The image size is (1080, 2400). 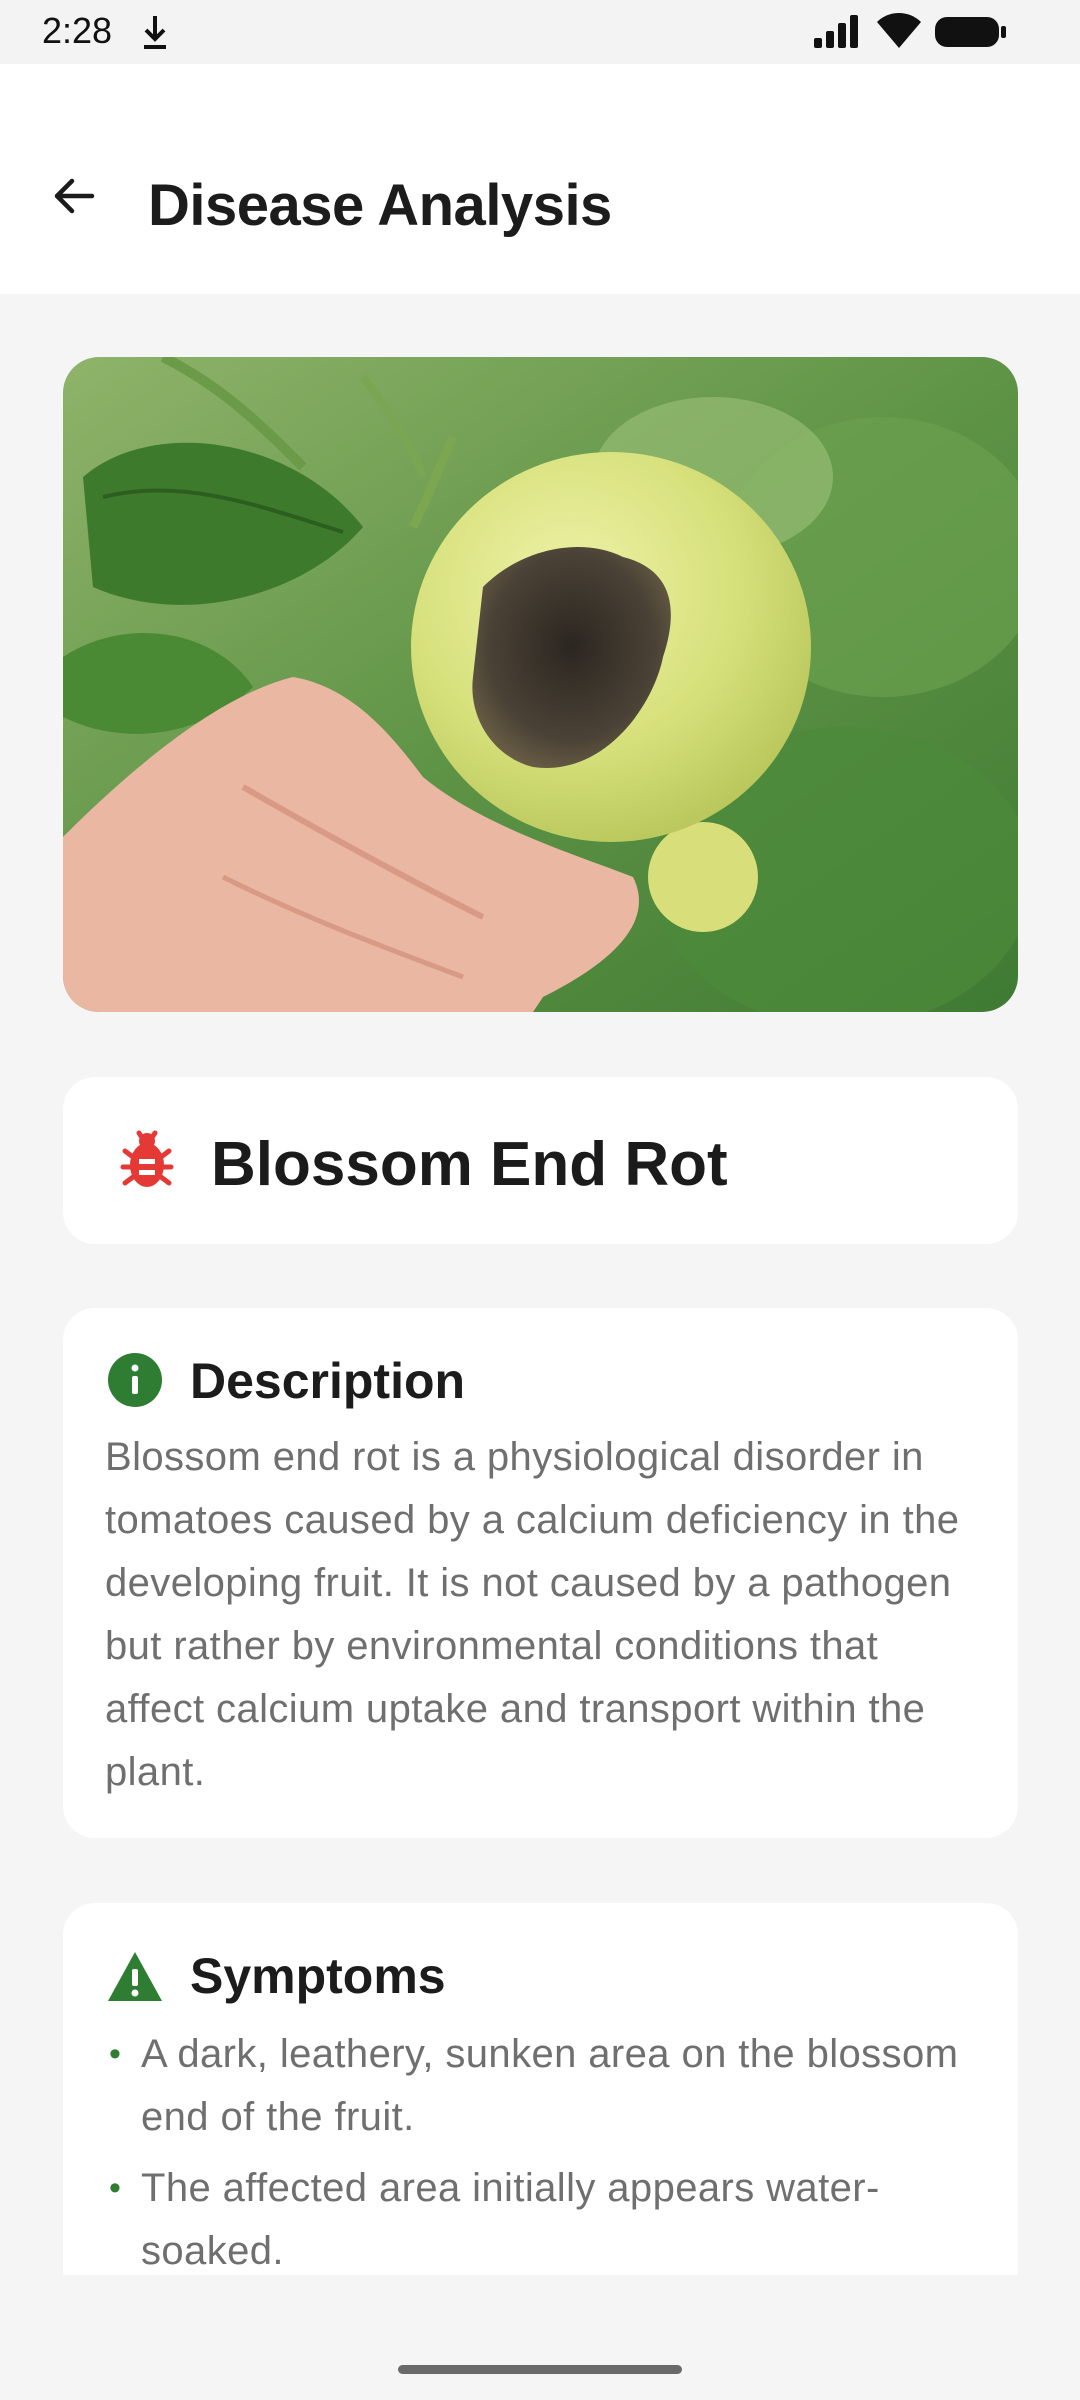 What do you see at coordinates (540, 2369) in the screenshot?
I see `home-indicator` at bounding box center [540, 2369].